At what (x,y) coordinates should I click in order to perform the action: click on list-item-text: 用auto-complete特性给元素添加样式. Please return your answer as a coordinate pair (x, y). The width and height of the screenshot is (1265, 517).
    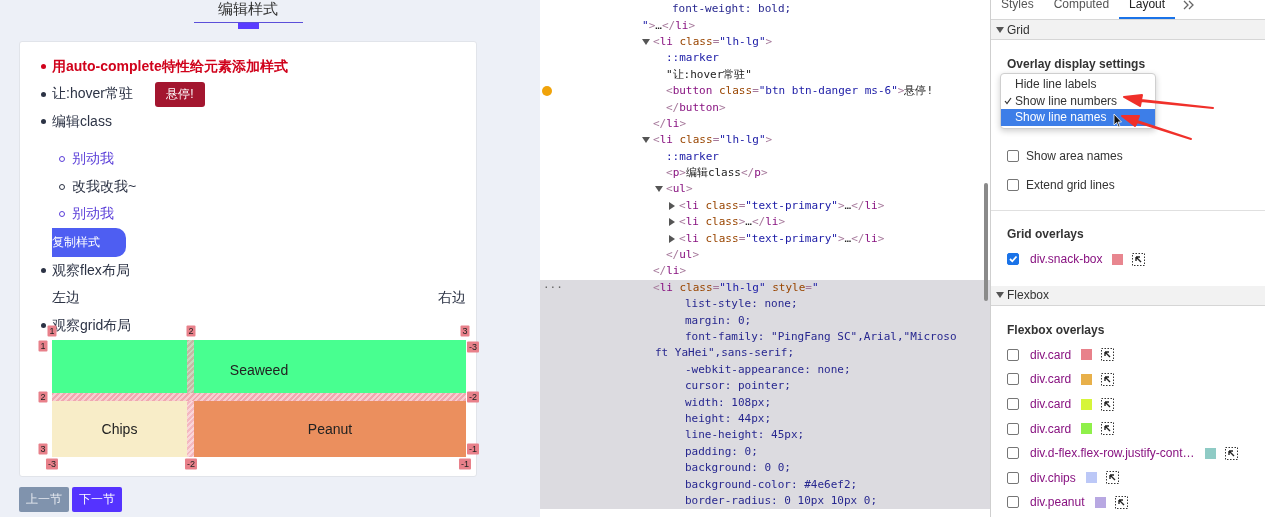
    Looking at the image, I should click on (170, 66).